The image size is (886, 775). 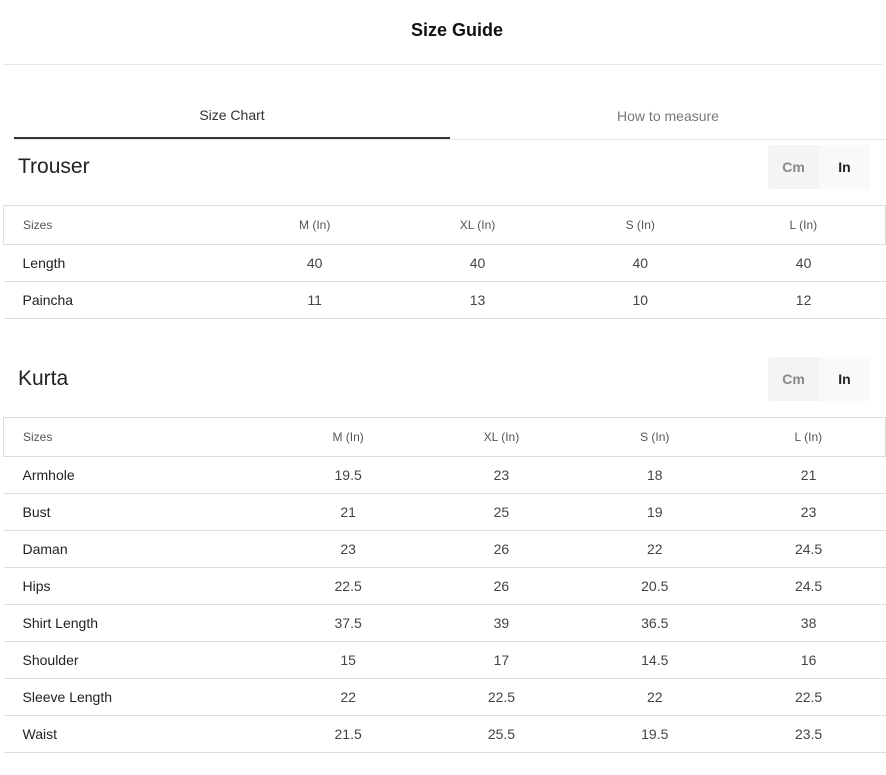 I want to click on table-row: Length 40 40 40 40, so click(x=444, y=263).